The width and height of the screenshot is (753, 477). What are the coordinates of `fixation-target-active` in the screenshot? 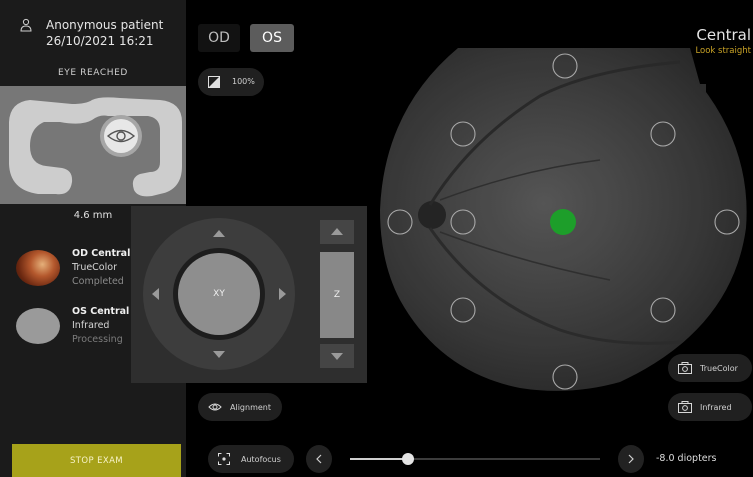 It's located at (563, 222).